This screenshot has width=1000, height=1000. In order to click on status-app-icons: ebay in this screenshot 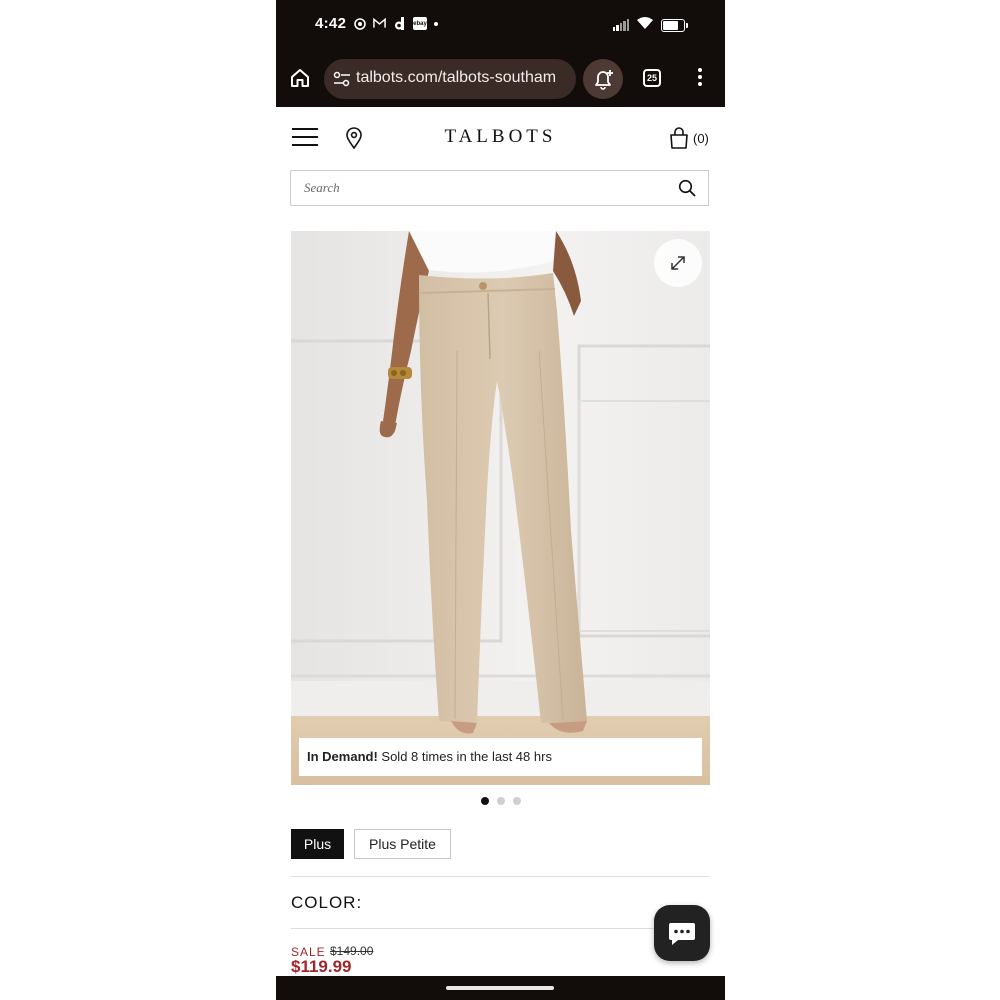, I will do `click(395, 23)`.